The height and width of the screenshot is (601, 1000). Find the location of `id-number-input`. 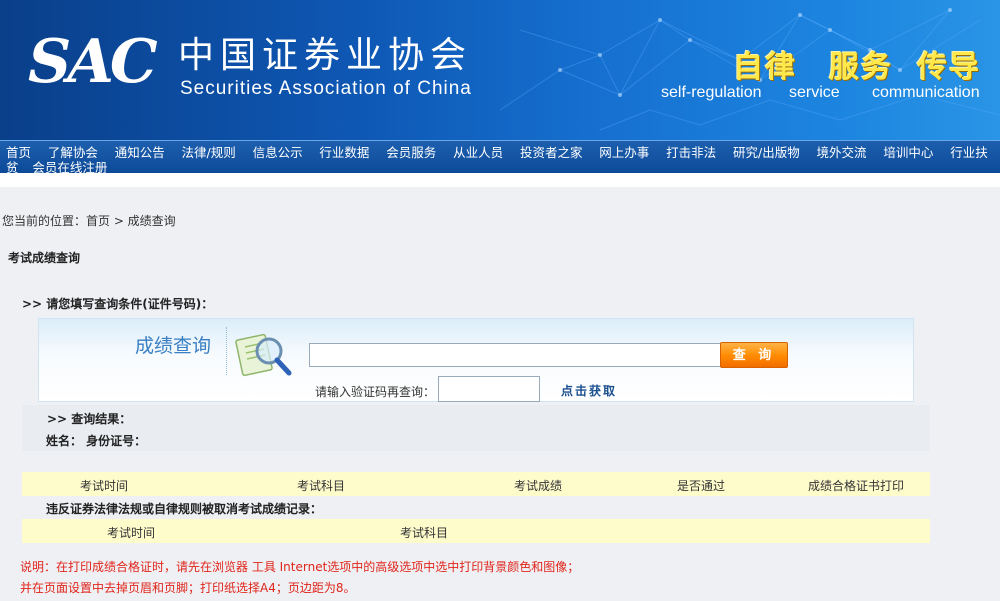

id-number-input is located at coordinates (515, 355).